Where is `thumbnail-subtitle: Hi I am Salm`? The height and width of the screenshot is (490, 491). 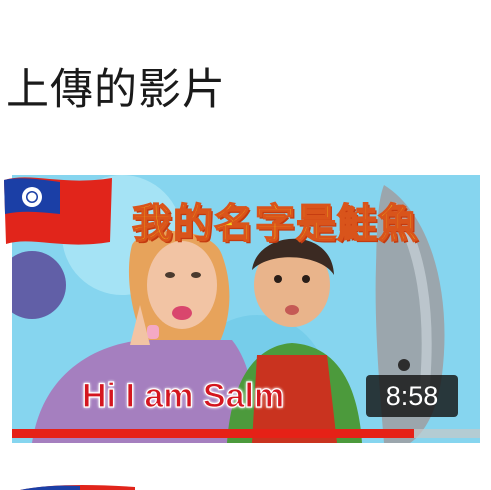 thumbnail-subtitle: Hi I am Salm is located at coordinates (183, 395).